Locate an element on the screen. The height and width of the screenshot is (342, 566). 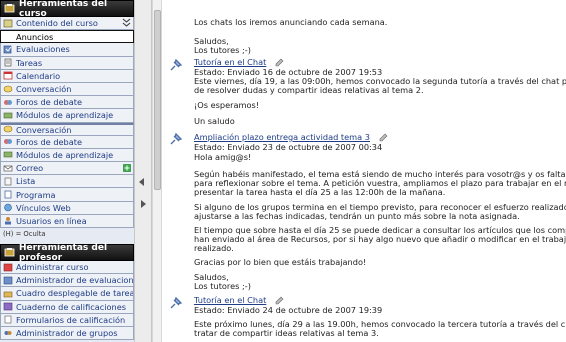
sidebar-item-group-manager: Administrador de grupos is located at coordinates (67, 333).